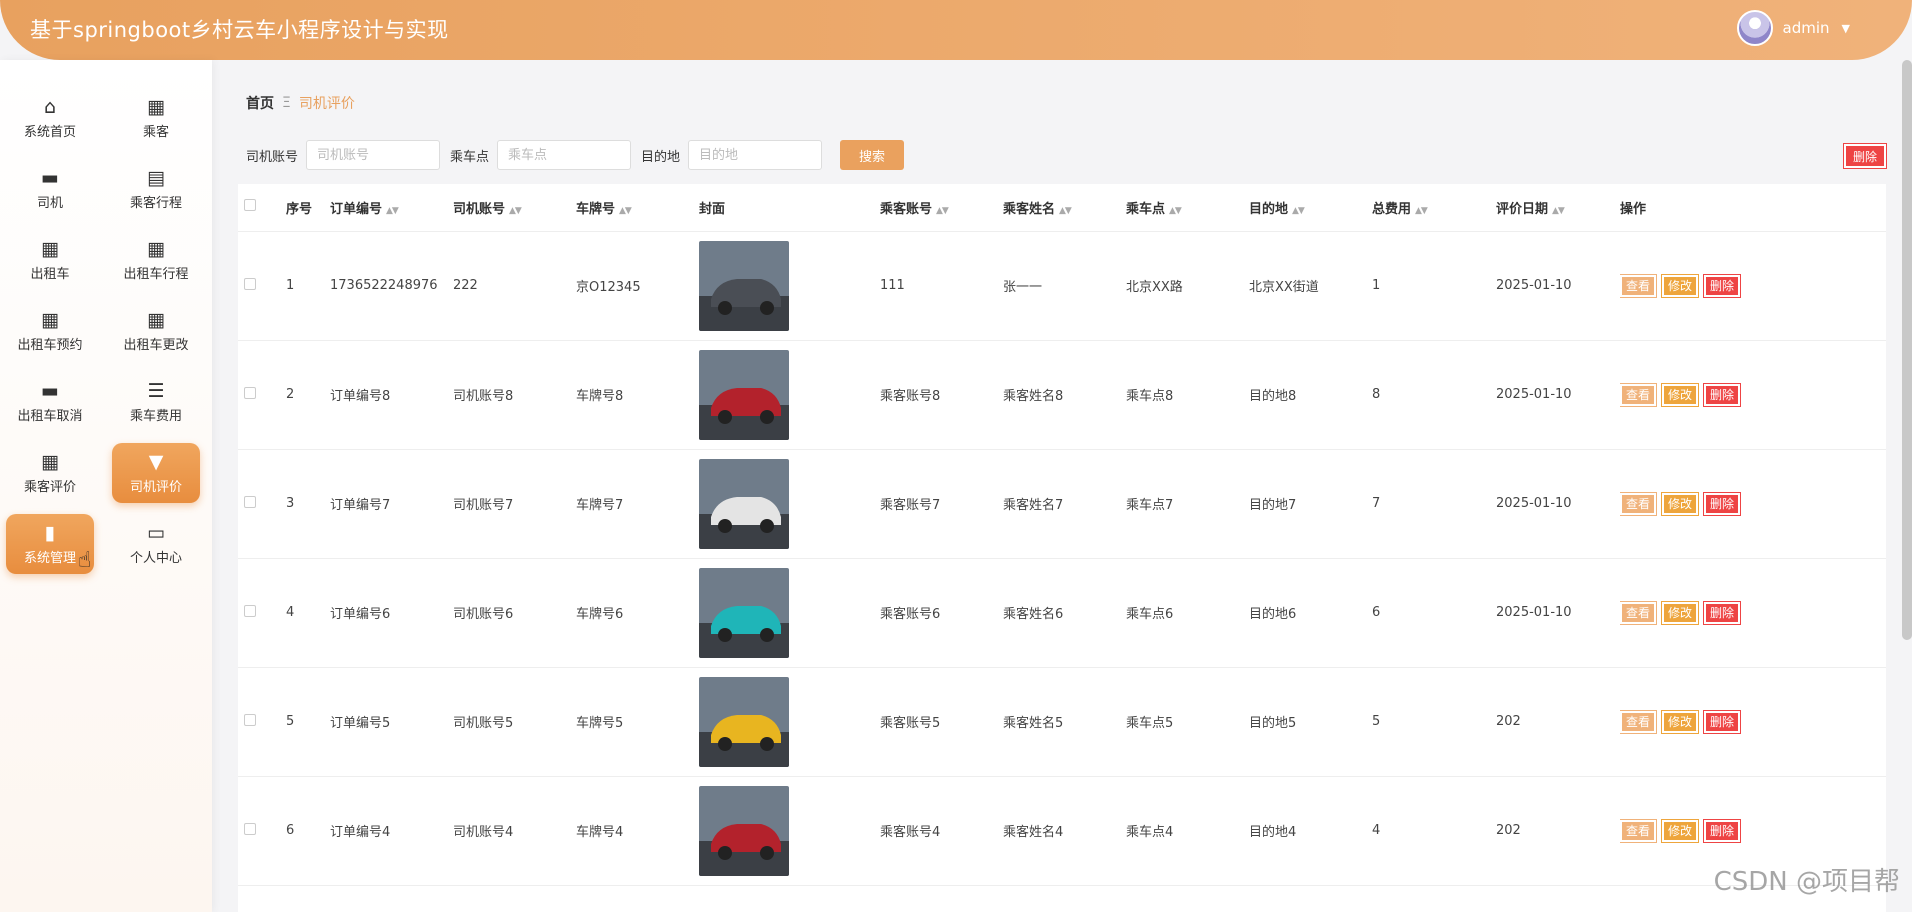 This screenshot has height=912, width=1912. What do you see at coordinates (514, 395) in the screenshot?
I see `cell-driver: 司机账号8` at bounding box center [514, 395].